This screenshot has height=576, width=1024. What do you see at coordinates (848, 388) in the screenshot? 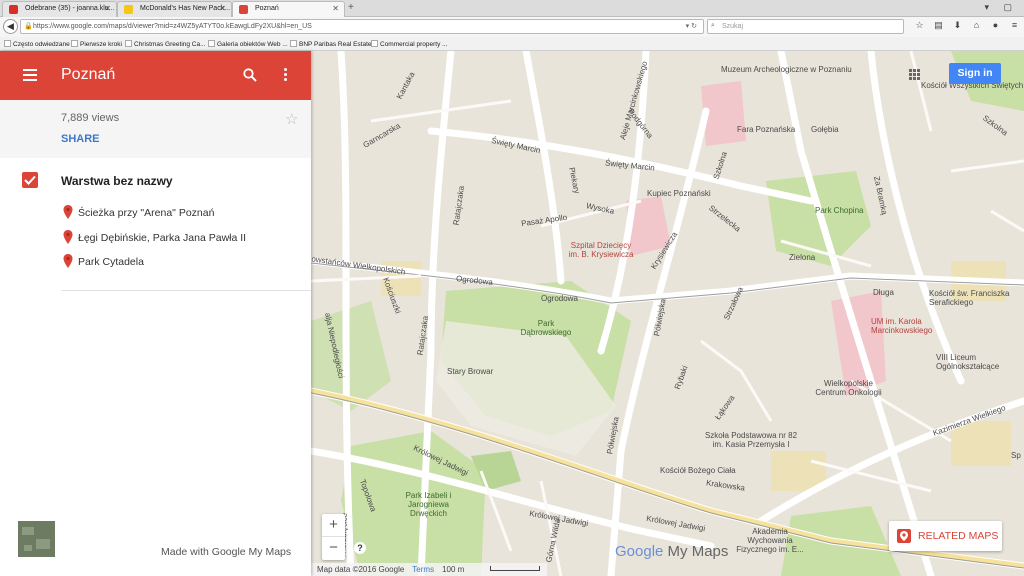
I see `map-label-wco: Wielkopolskie Centrum Onkologii` at bounding box center [848, 388].